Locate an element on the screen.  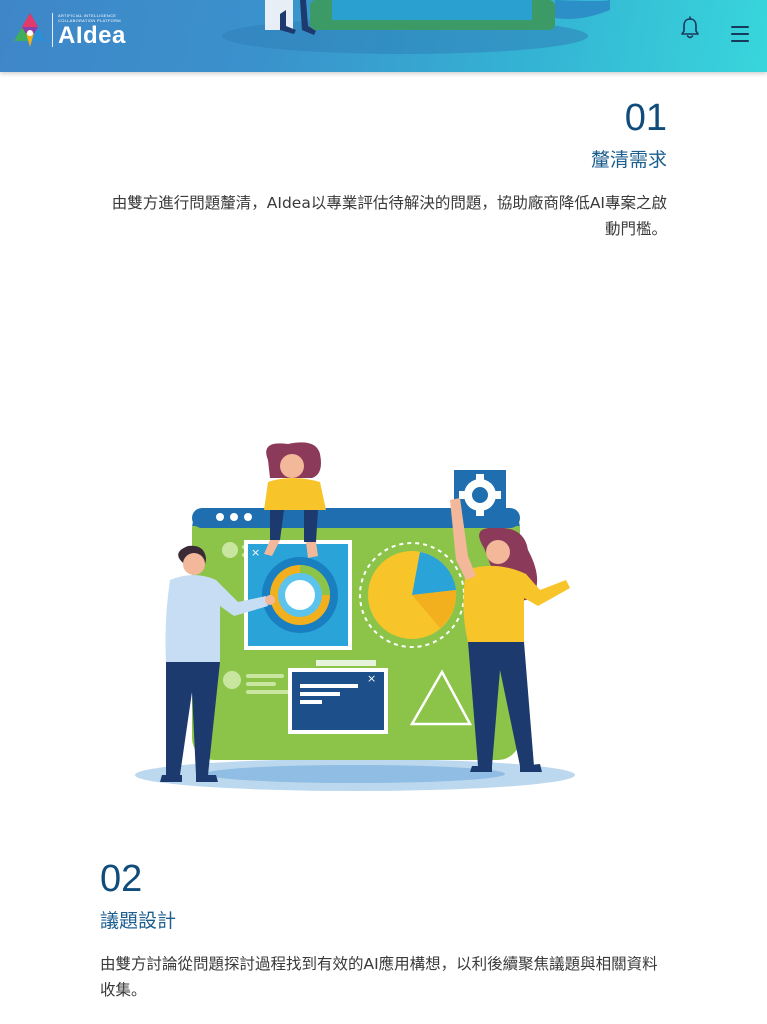
logo-wordmark: AIdea is located at coordinates (92, 35).